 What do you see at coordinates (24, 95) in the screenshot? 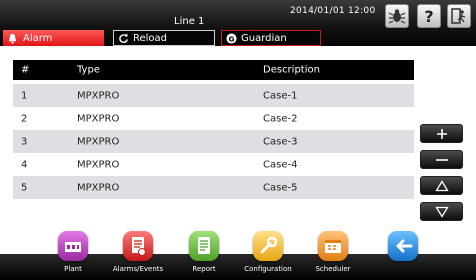
I see `row-number: 1` at bounding box center [24, 95].